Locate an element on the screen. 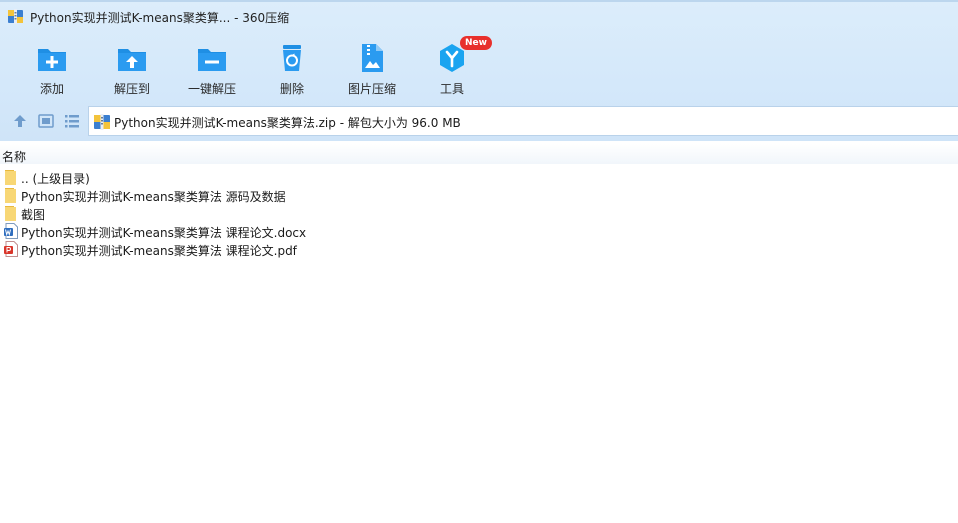  tools-label: 工具 is located at coordinates (451, 89).